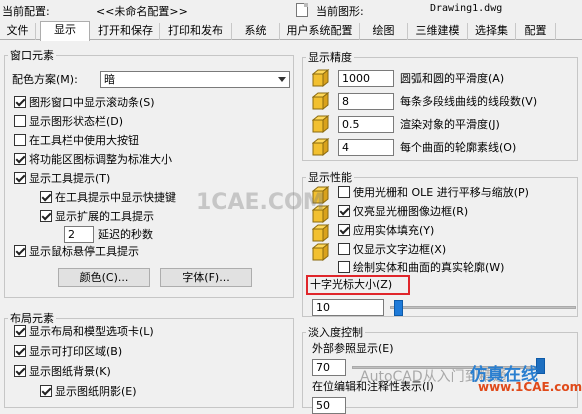  I want to click on checkbox-true-silhouettes: 绘制实体和曲面的真实轮廓(W), so click(421, 268).